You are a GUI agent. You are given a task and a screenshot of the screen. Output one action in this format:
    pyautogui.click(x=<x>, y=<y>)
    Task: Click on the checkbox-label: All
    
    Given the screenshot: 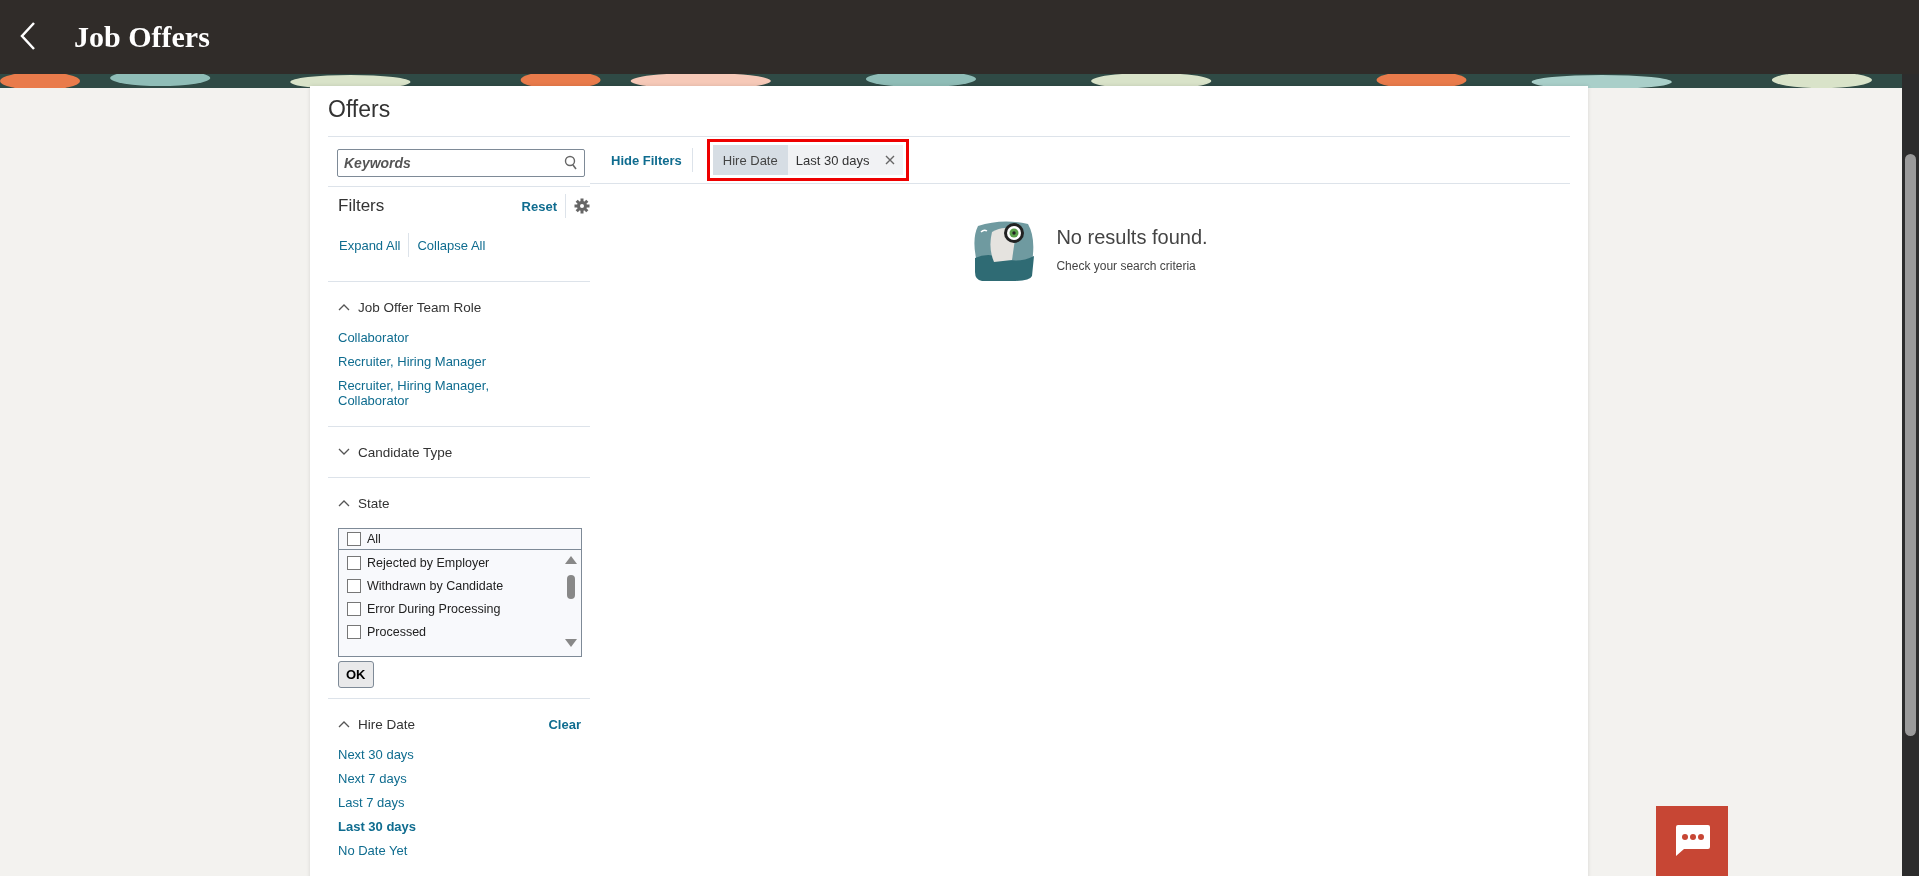 What is the action you would take?
    pyautogui.click(x=374, y=539)
    